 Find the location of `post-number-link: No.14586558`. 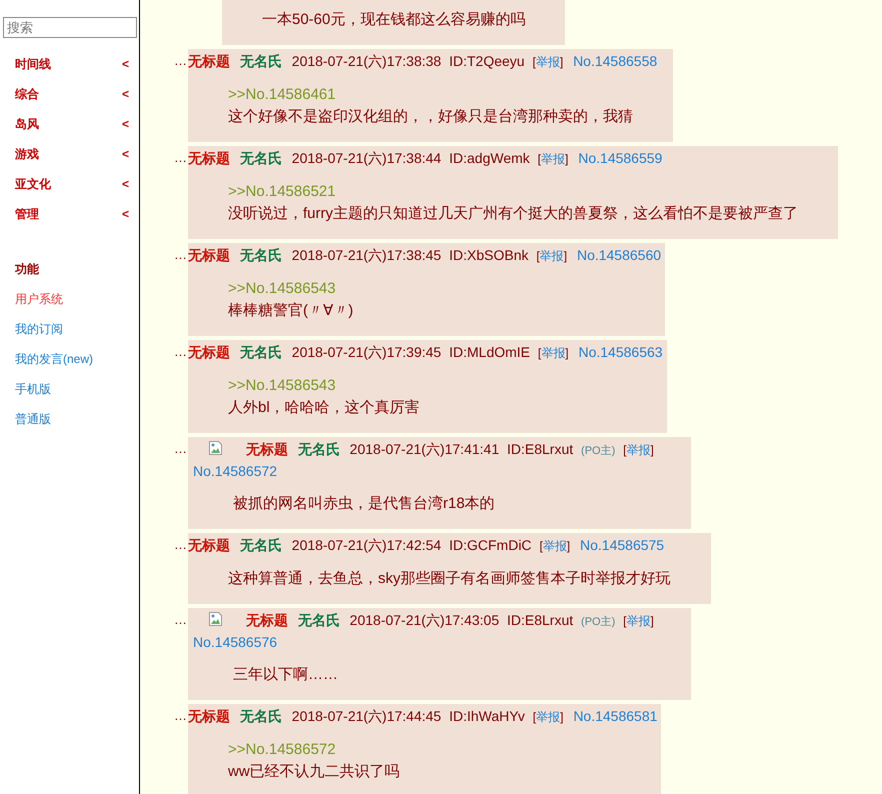

post-number-link: No.14586558 is located at coordinates (615, 61).